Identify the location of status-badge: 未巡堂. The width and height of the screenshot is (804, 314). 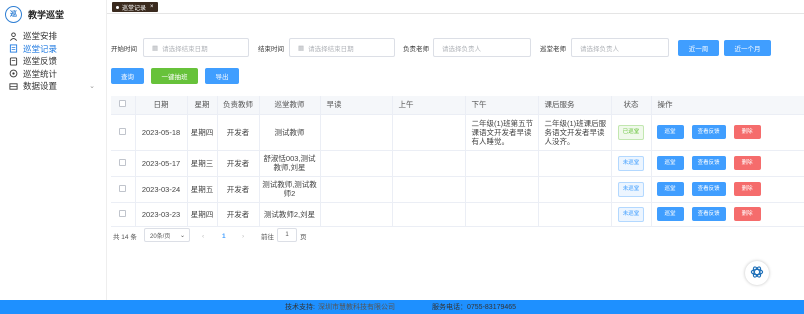
(631, 189).